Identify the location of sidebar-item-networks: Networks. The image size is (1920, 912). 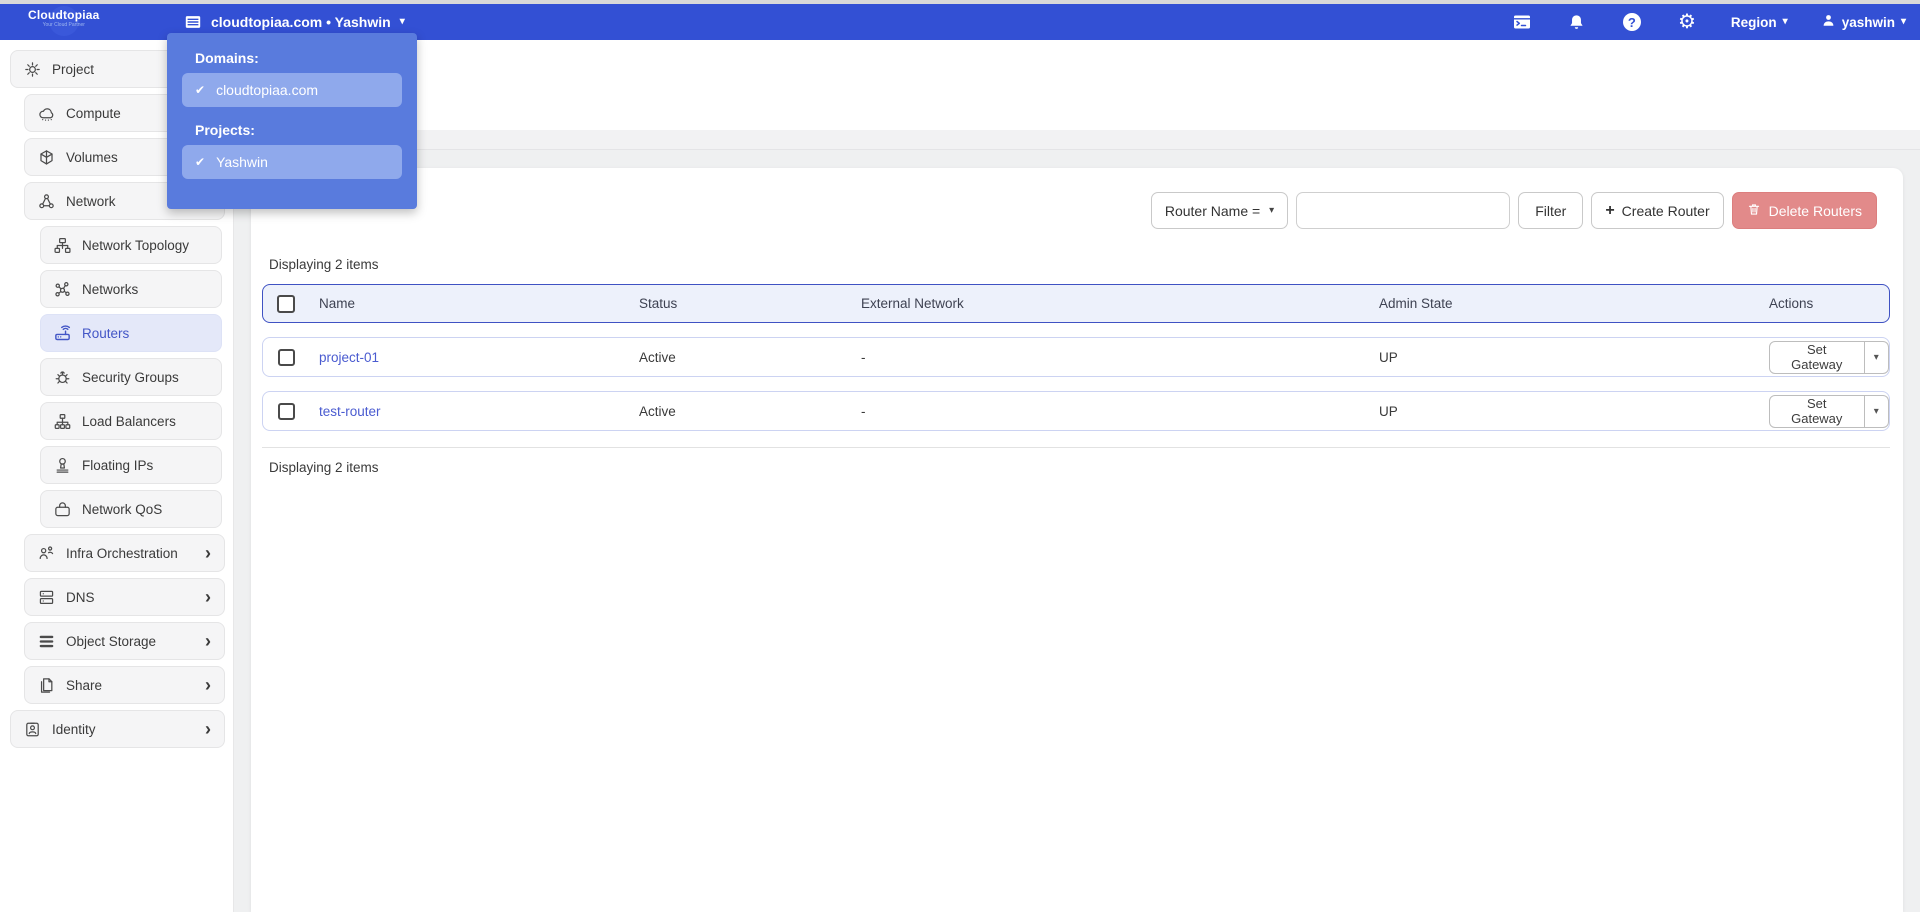
(131, 289).